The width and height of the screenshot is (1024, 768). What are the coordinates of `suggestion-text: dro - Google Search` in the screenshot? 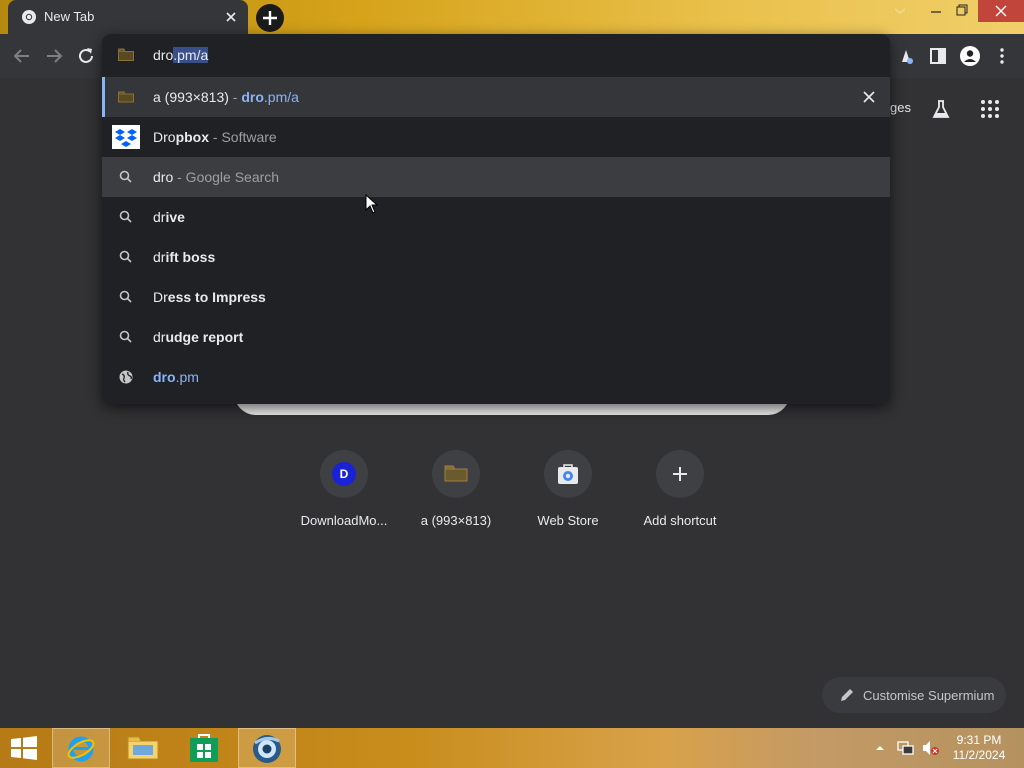 It's located at (216, 177).